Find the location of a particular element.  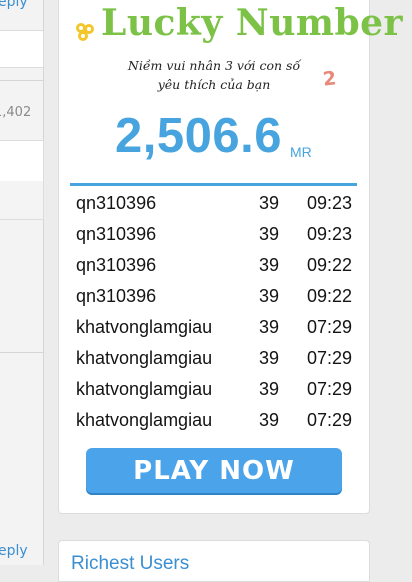

left-input-box is located at coordinates (22, 49).